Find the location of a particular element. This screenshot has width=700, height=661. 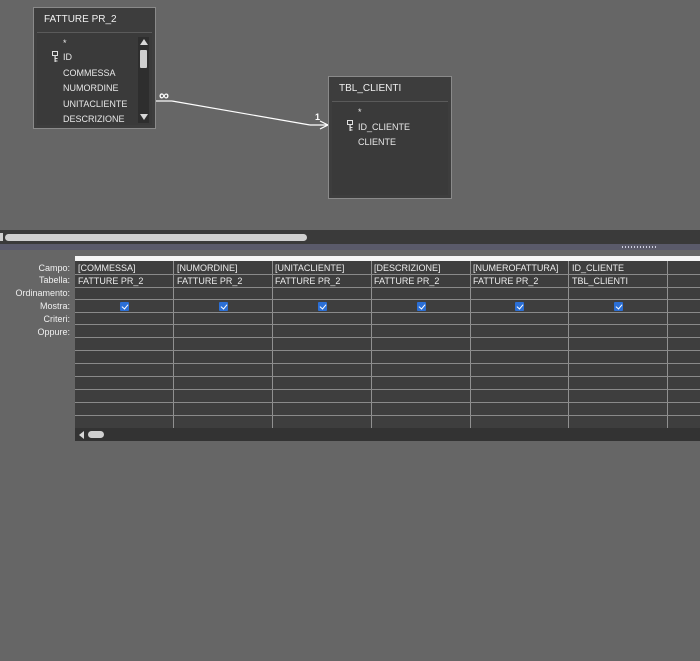

relationship-one-label: 1 is located at coordinates (318, 117).